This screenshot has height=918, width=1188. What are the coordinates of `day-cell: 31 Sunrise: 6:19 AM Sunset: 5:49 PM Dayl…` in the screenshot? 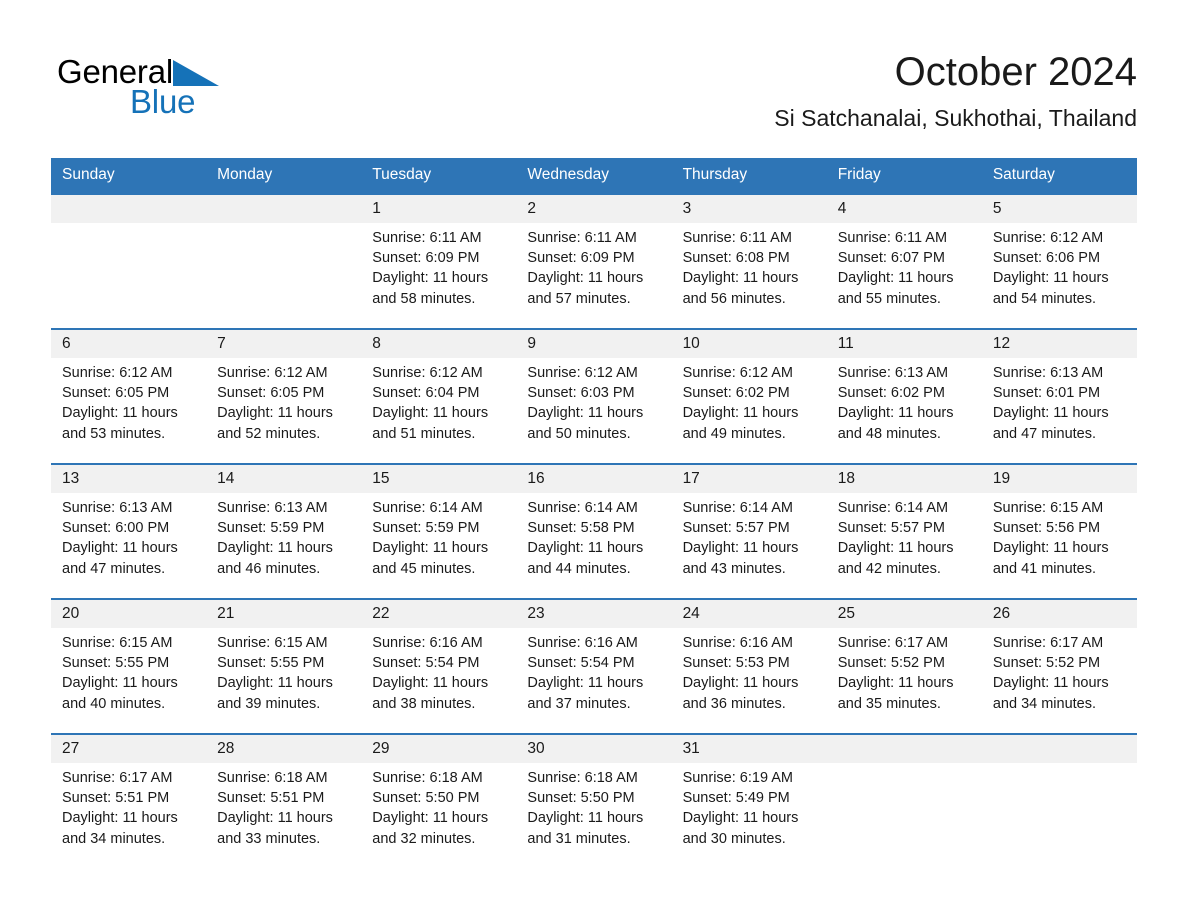 It's located at (749, 800).